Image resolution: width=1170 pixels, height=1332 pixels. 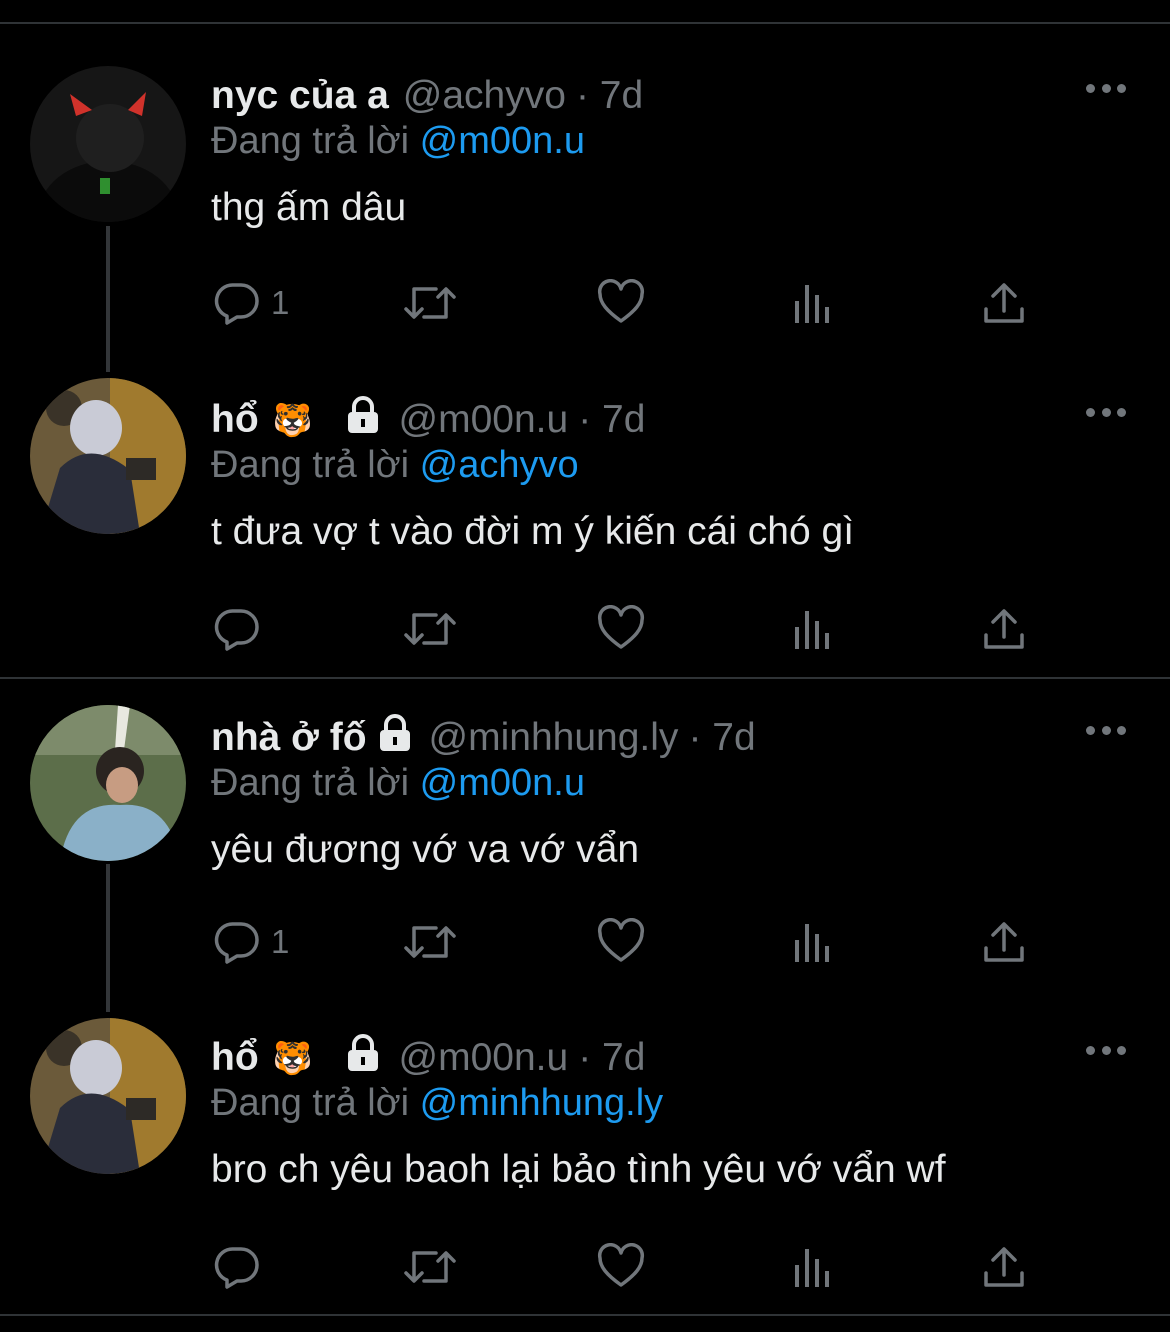 I want to click on tweet-text: thg ấm dâu, so click(x=309, y=207).